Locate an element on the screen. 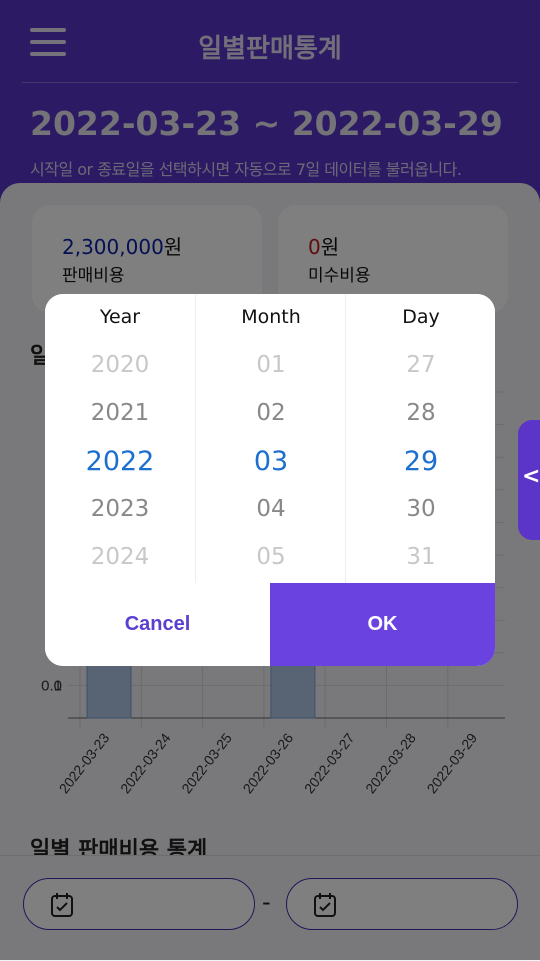  year-option: 2020 is located at coordinates (120, 365).